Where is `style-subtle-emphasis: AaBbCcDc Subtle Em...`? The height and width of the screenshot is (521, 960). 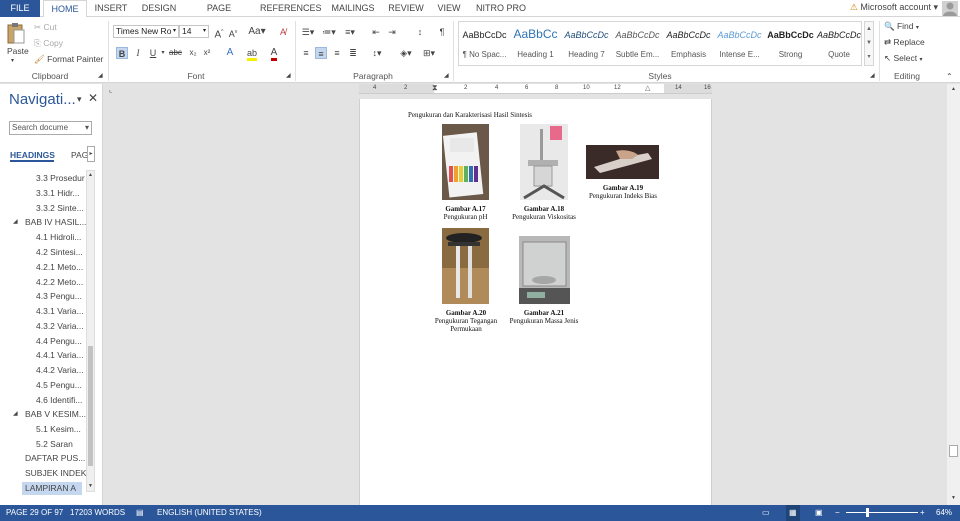
style-subtle-emphasis: AaBbCcDc Subtle Em... is located at coordinates (637, 43).